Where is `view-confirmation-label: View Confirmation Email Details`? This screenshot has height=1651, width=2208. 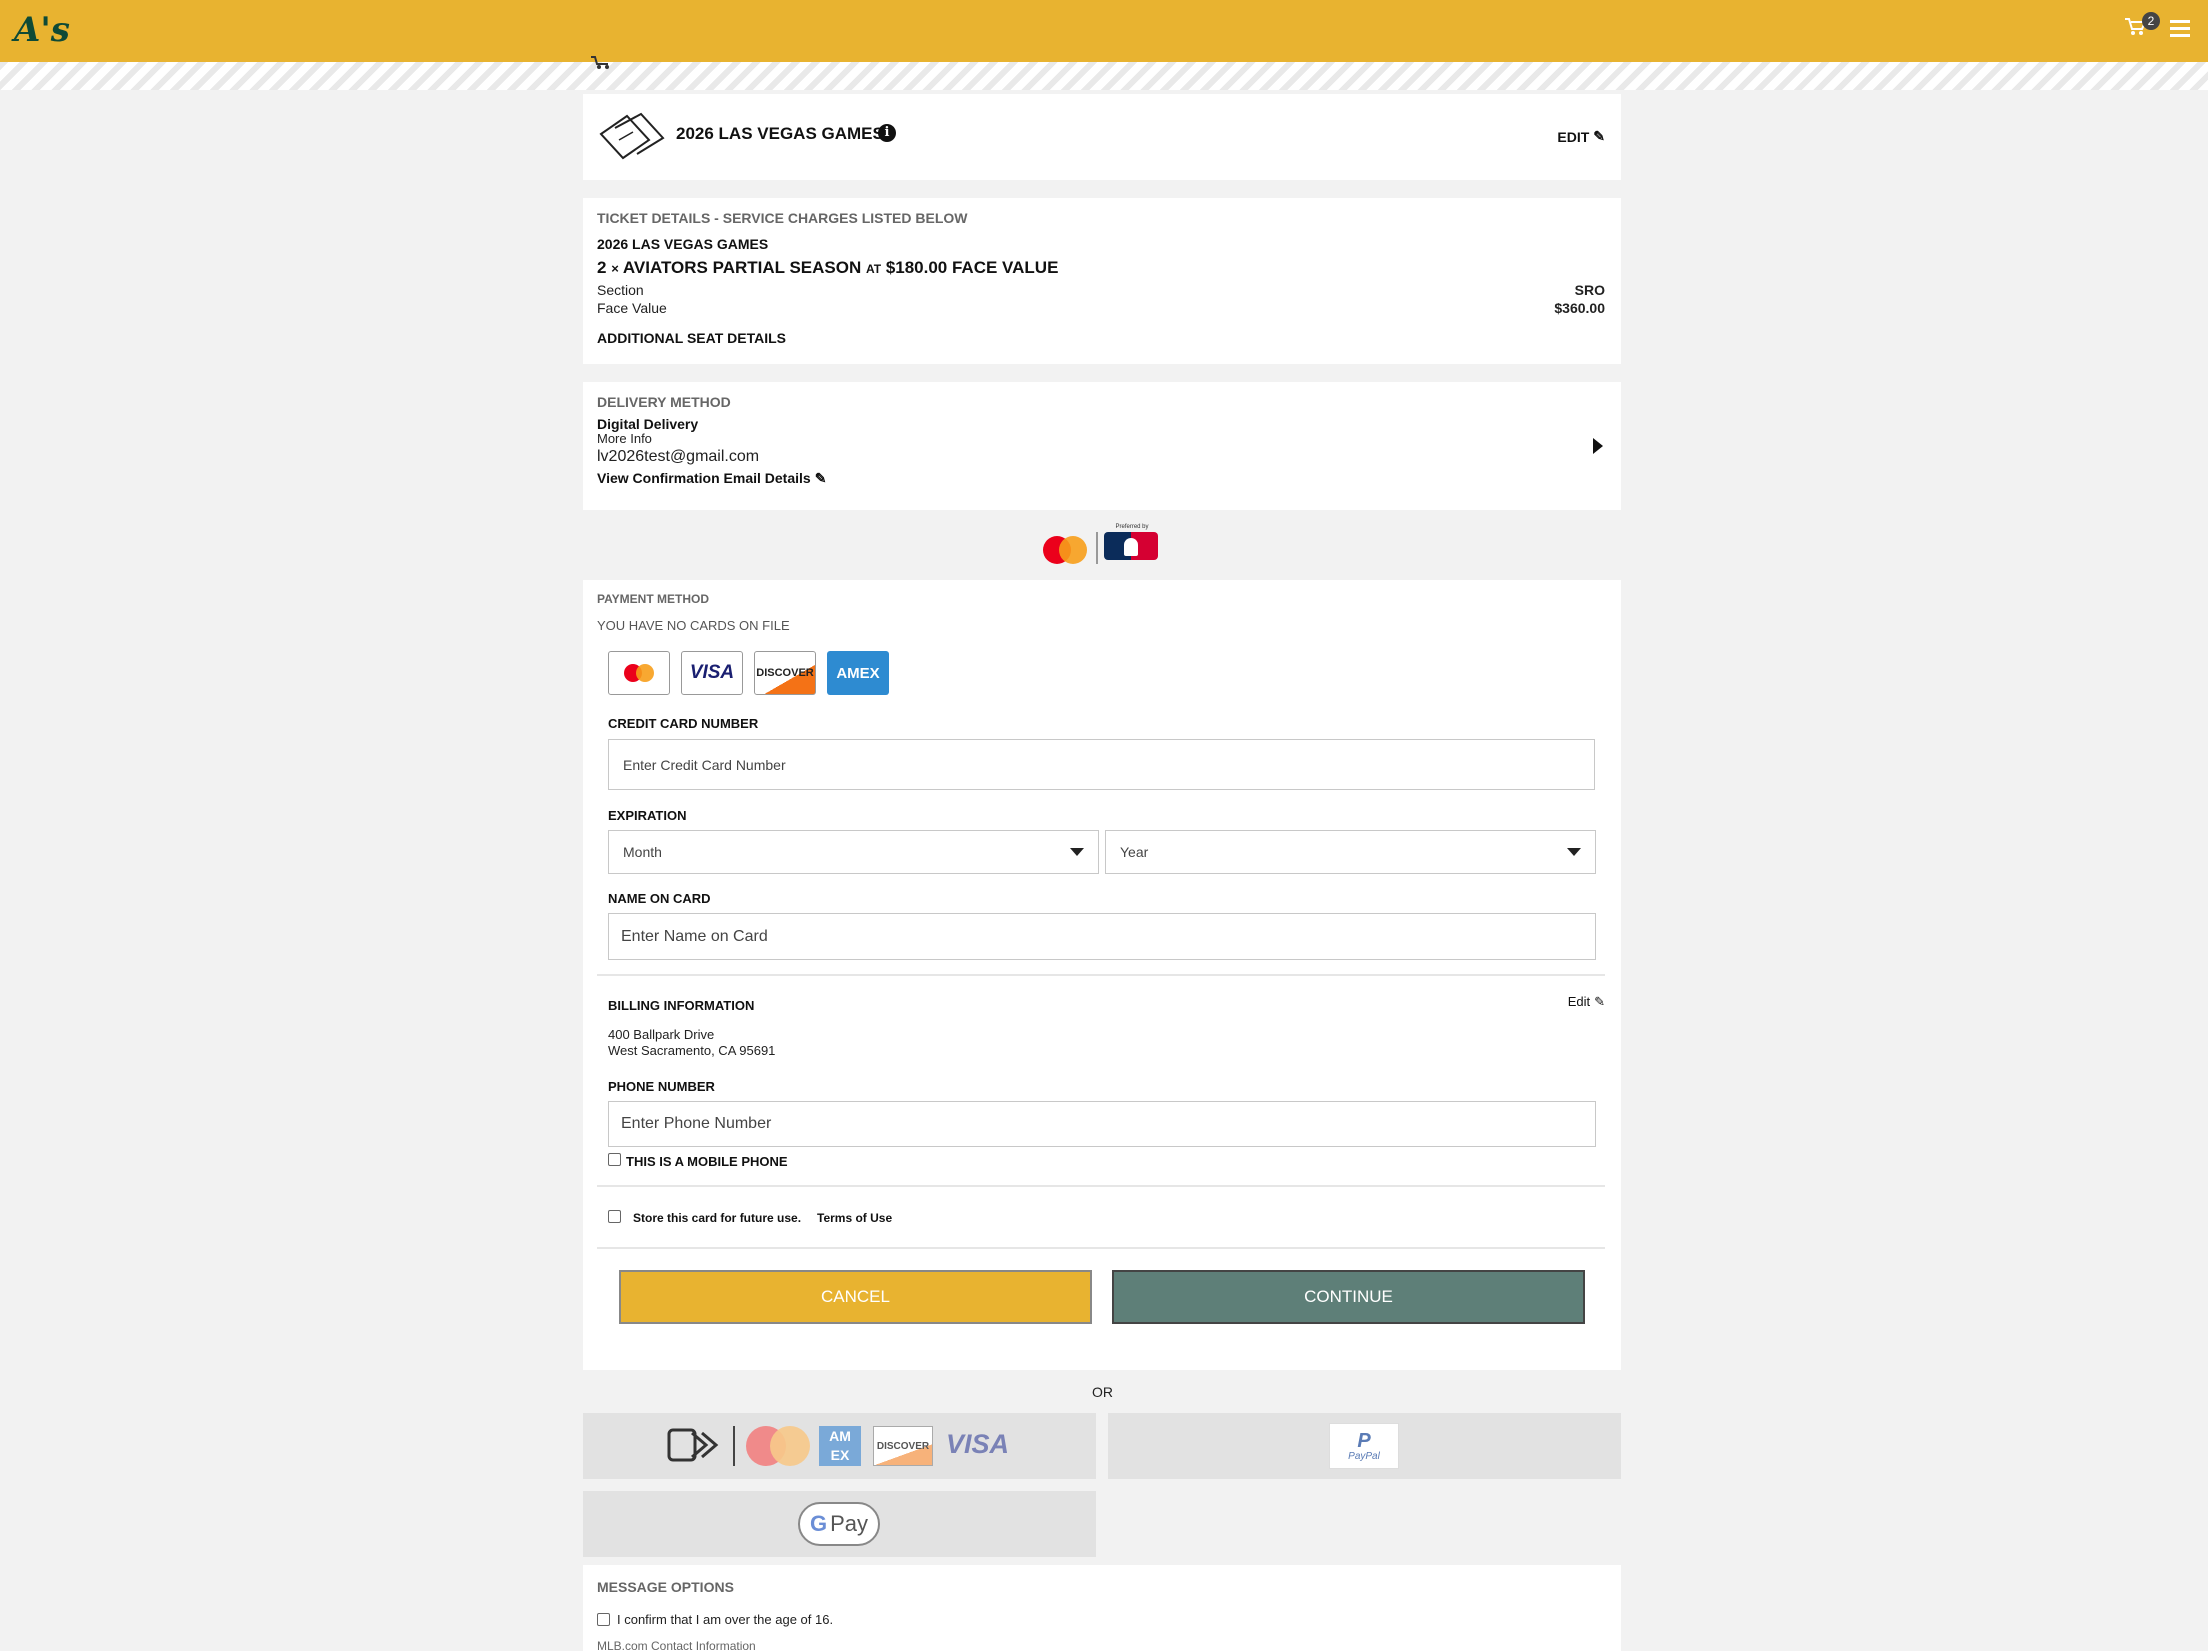
view-confirmation-label: View Confirmation Email Details is located at coordinates (704, 478).